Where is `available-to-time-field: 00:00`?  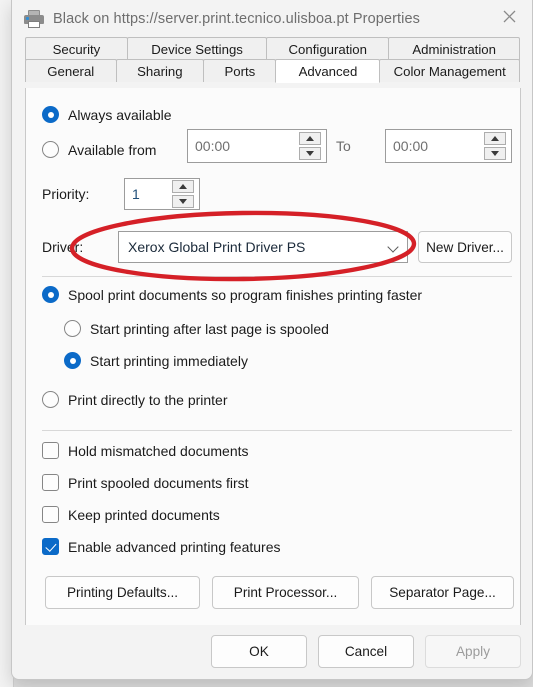 available-to-time-field: 00:00 is located at coordinates (448, 146).